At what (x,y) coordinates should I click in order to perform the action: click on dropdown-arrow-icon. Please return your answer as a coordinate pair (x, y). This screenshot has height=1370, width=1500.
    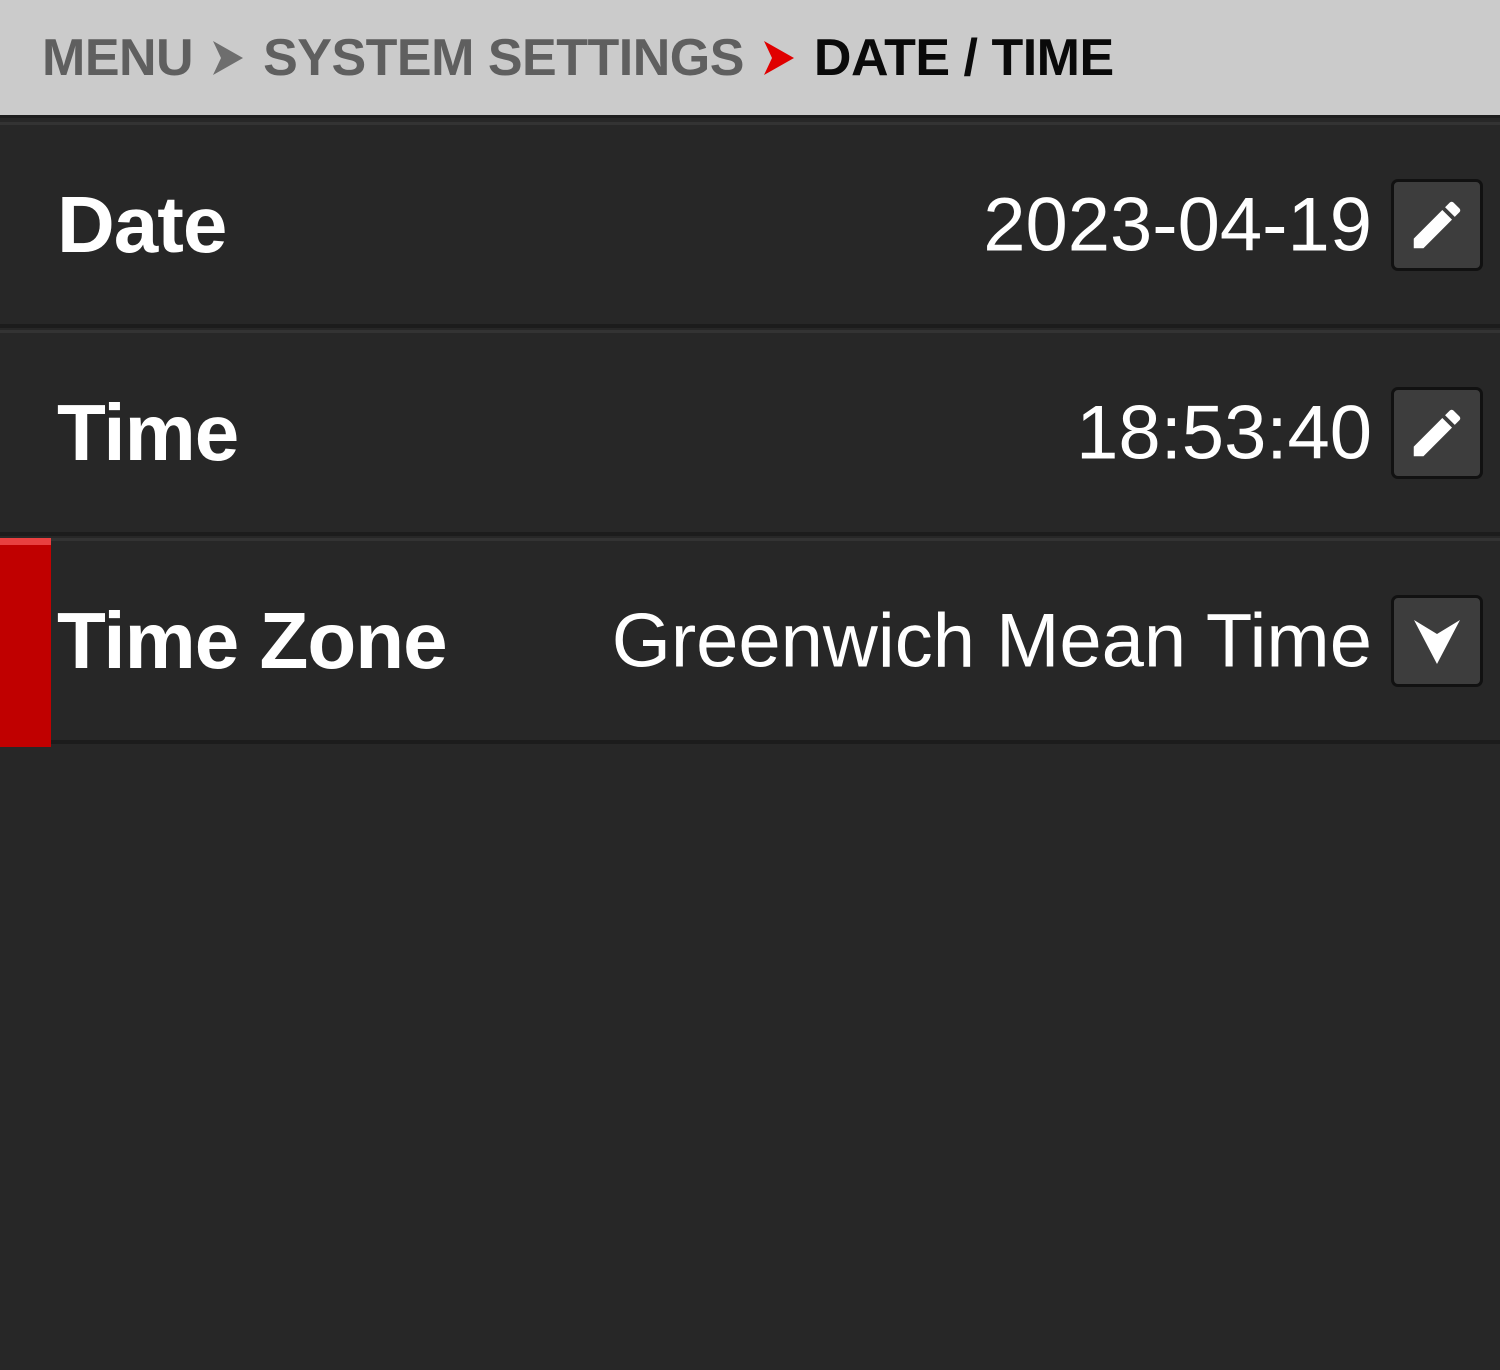
    Looking at the image, I should click on (1437, 641).